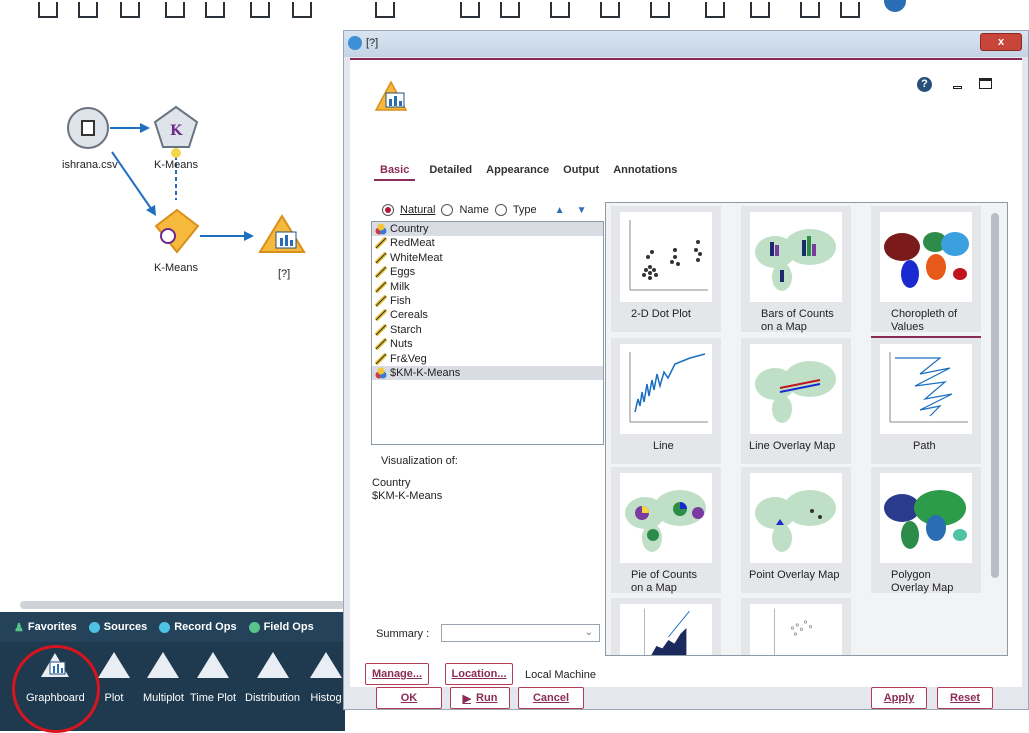 The height and width of the screenshot is (733, 1029). What do you see at coordinates (282, 234) in the screenshot?
I see `graphboard-node` at bounding box center [282, 234].